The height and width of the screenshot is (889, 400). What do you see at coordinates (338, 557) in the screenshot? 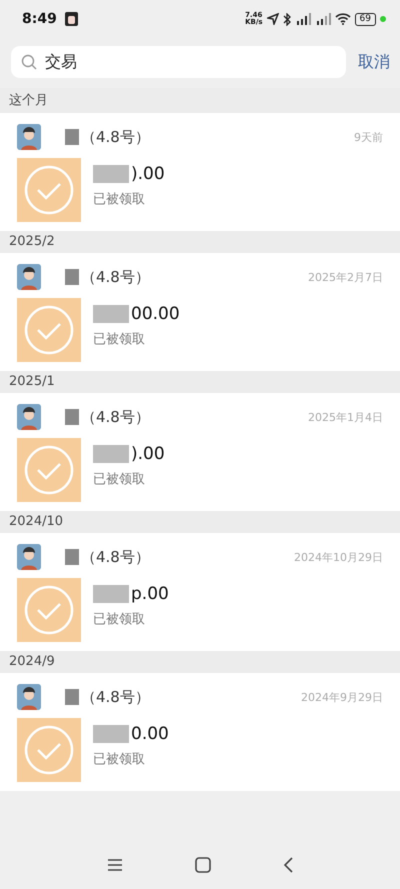
I see `transaction-time: 2024年10月29日` at bounding box center [338, 557].